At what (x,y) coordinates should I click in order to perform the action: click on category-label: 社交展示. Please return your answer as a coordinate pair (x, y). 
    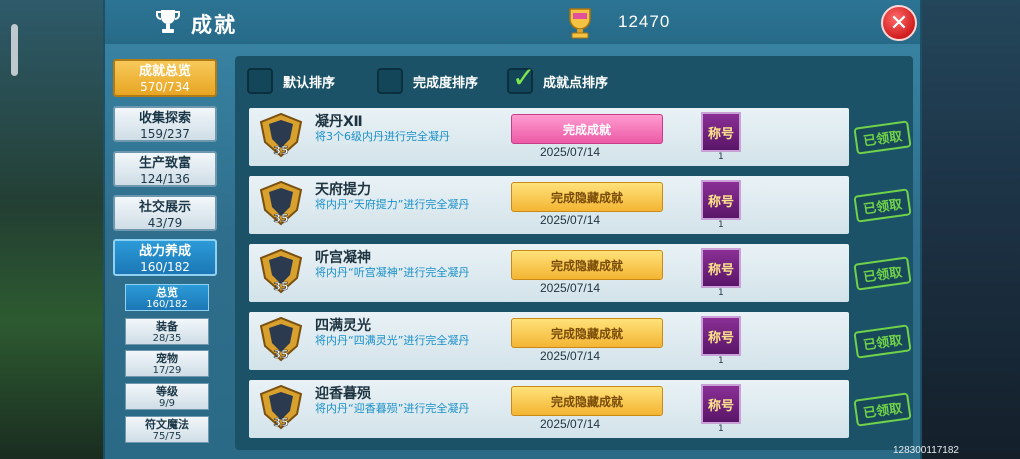
    Looking at the image, I should click on (164, 207).